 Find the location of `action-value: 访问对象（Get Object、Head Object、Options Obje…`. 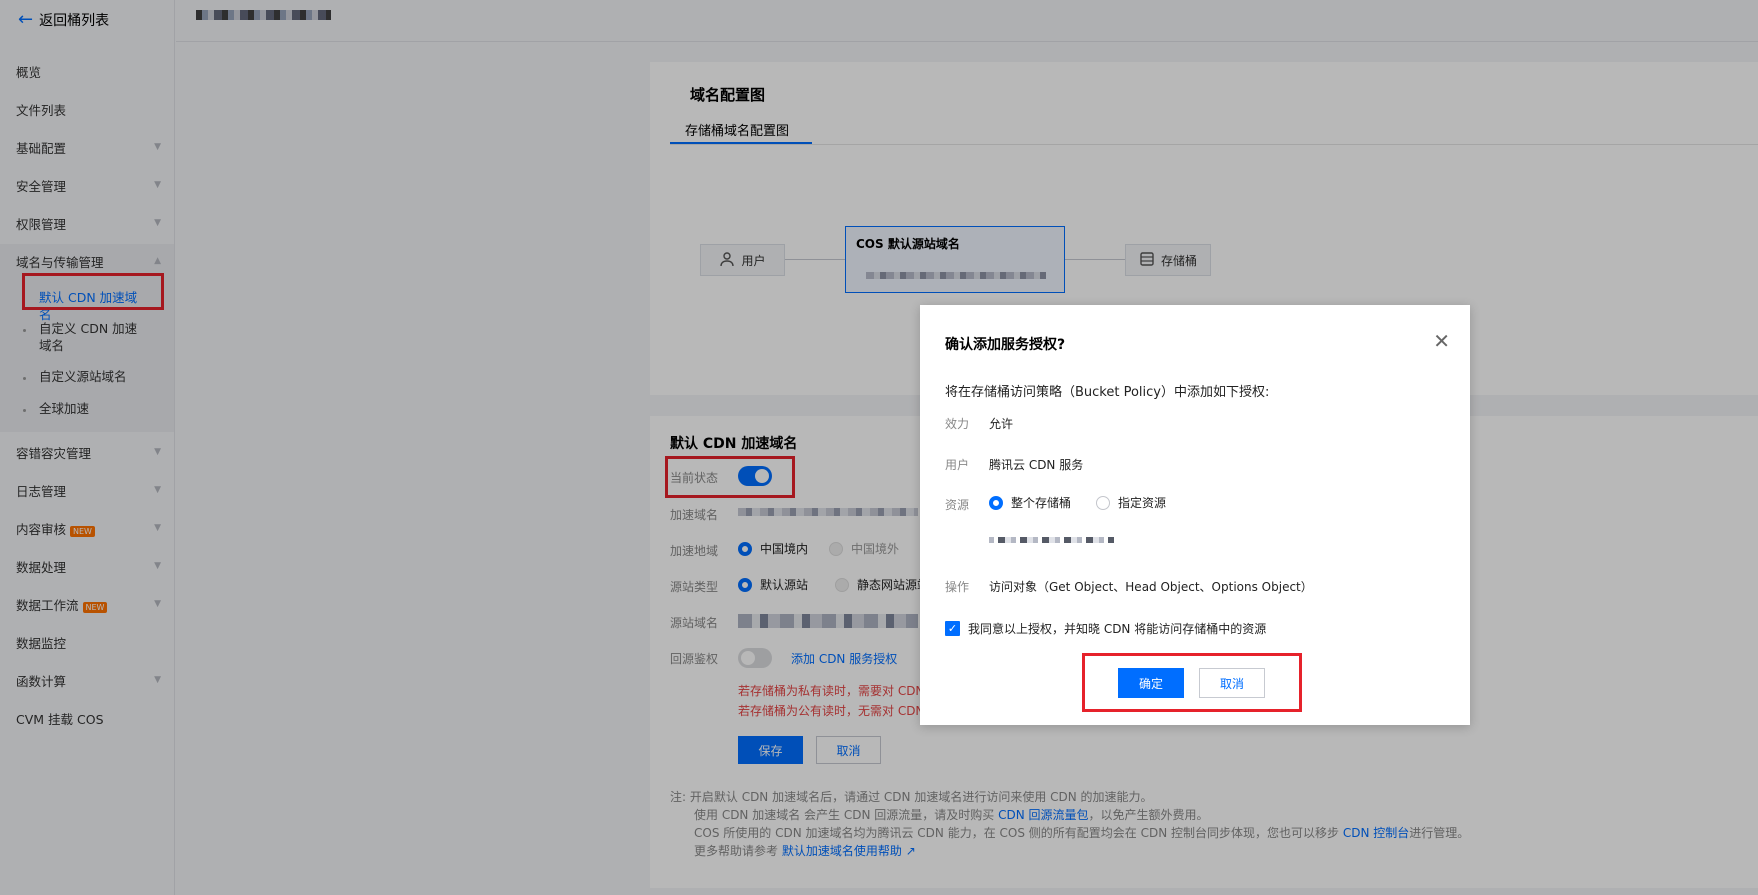

action-value: 访问对象（Get Object、Head Object、Options Obje… is located at coordinates (1151, 587).